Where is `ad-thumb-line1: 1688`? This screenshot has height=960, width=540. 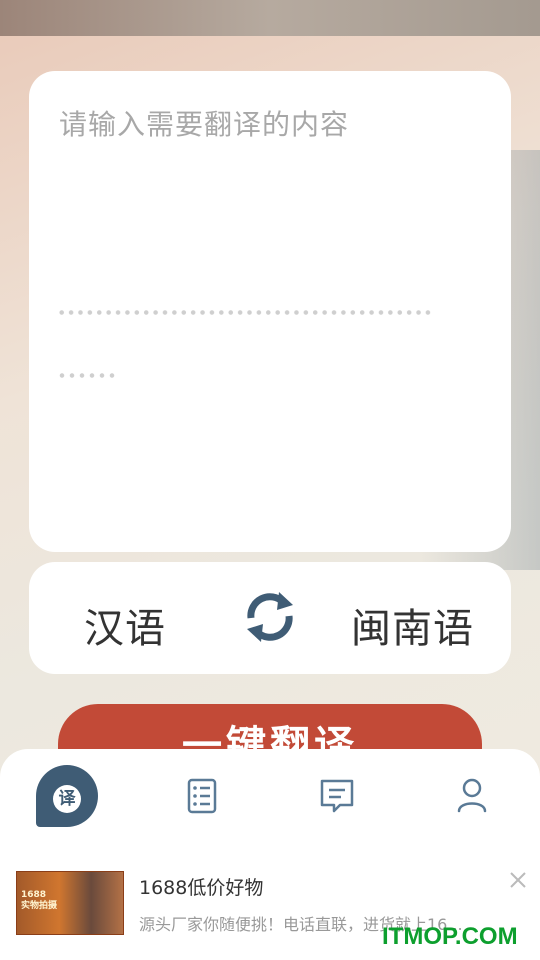
ad-thumb-line1: 1688 is located at coordinates (34, 895).